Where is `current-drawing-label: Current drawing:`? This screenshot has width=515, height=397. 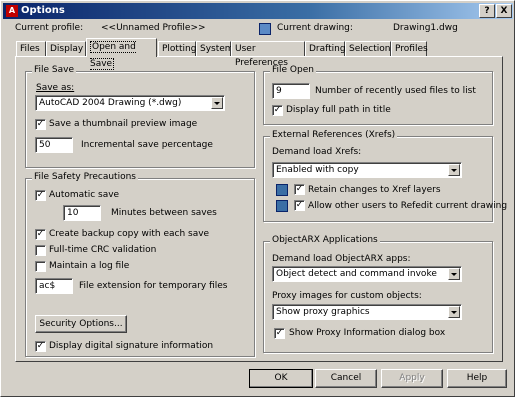 current-drawing-label: Current drawing: is located at coordinates (315, 28).